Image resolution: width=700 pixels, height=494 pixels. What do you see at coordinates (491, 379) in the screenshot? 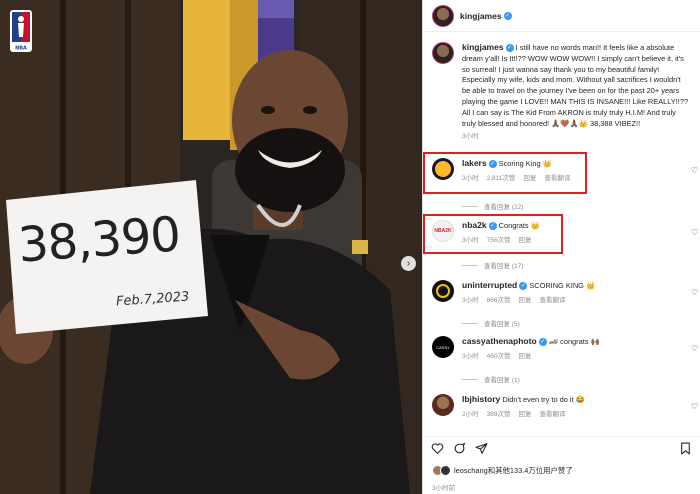
I see `view-replies: 查看回复 (1)` at bounding box center [491, 379].